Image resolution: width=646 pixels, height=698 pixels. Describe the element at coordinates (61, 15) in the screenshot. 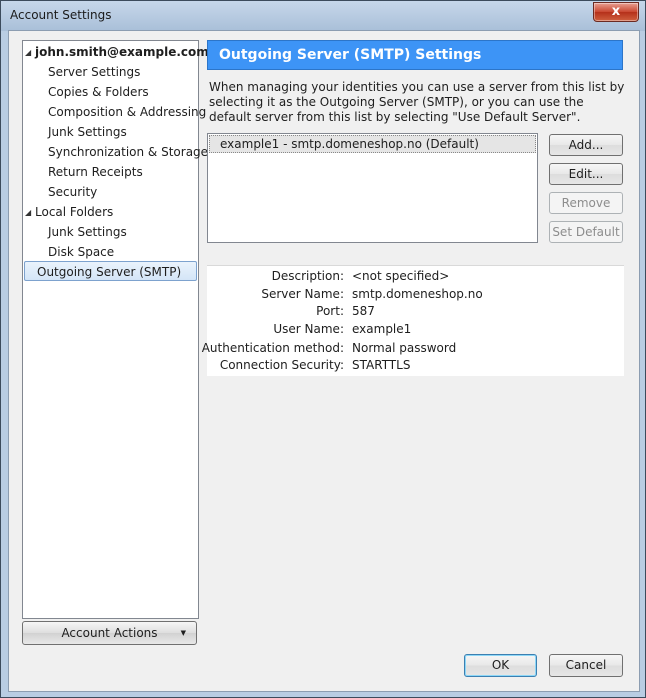

I see `window-title: Account Settings` at that location.